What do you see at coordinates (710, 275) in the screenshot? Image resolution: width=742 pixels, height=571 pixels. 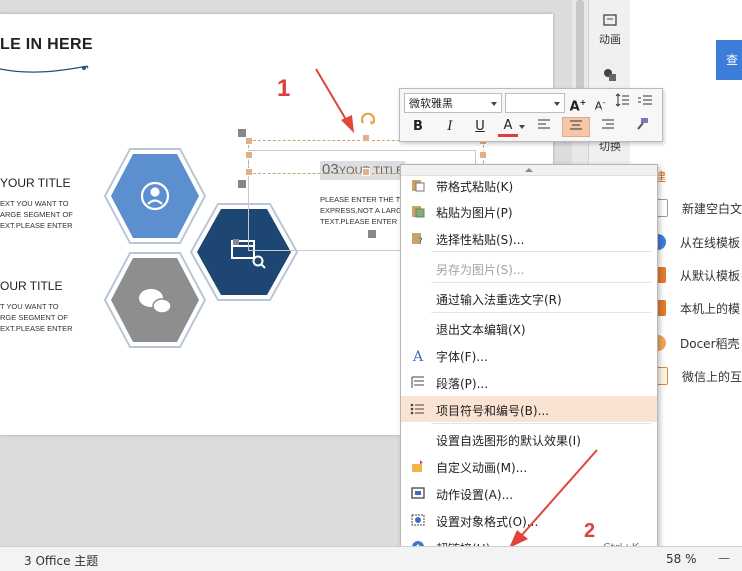 I see `panel-item-label: 从默认模板` at bounding box center [710, 275].